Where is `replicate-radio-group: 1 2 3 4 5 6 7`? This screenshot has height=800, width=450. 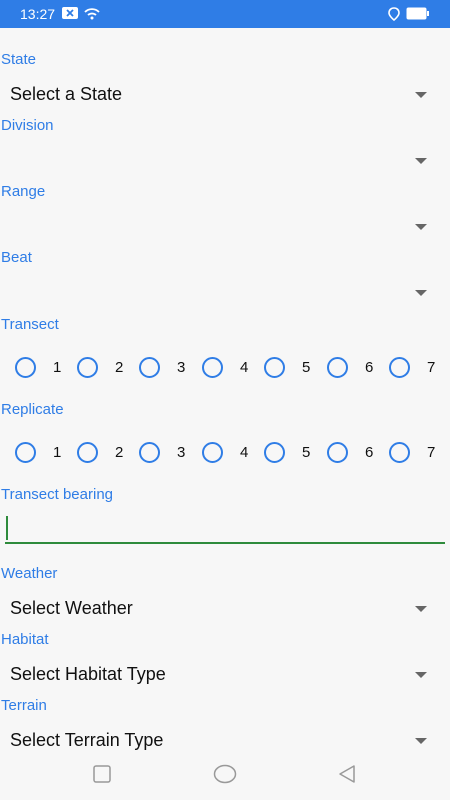 replicate-radio-group: 1 2 3 4 5 6 7 is located at coordinates (225, 455).